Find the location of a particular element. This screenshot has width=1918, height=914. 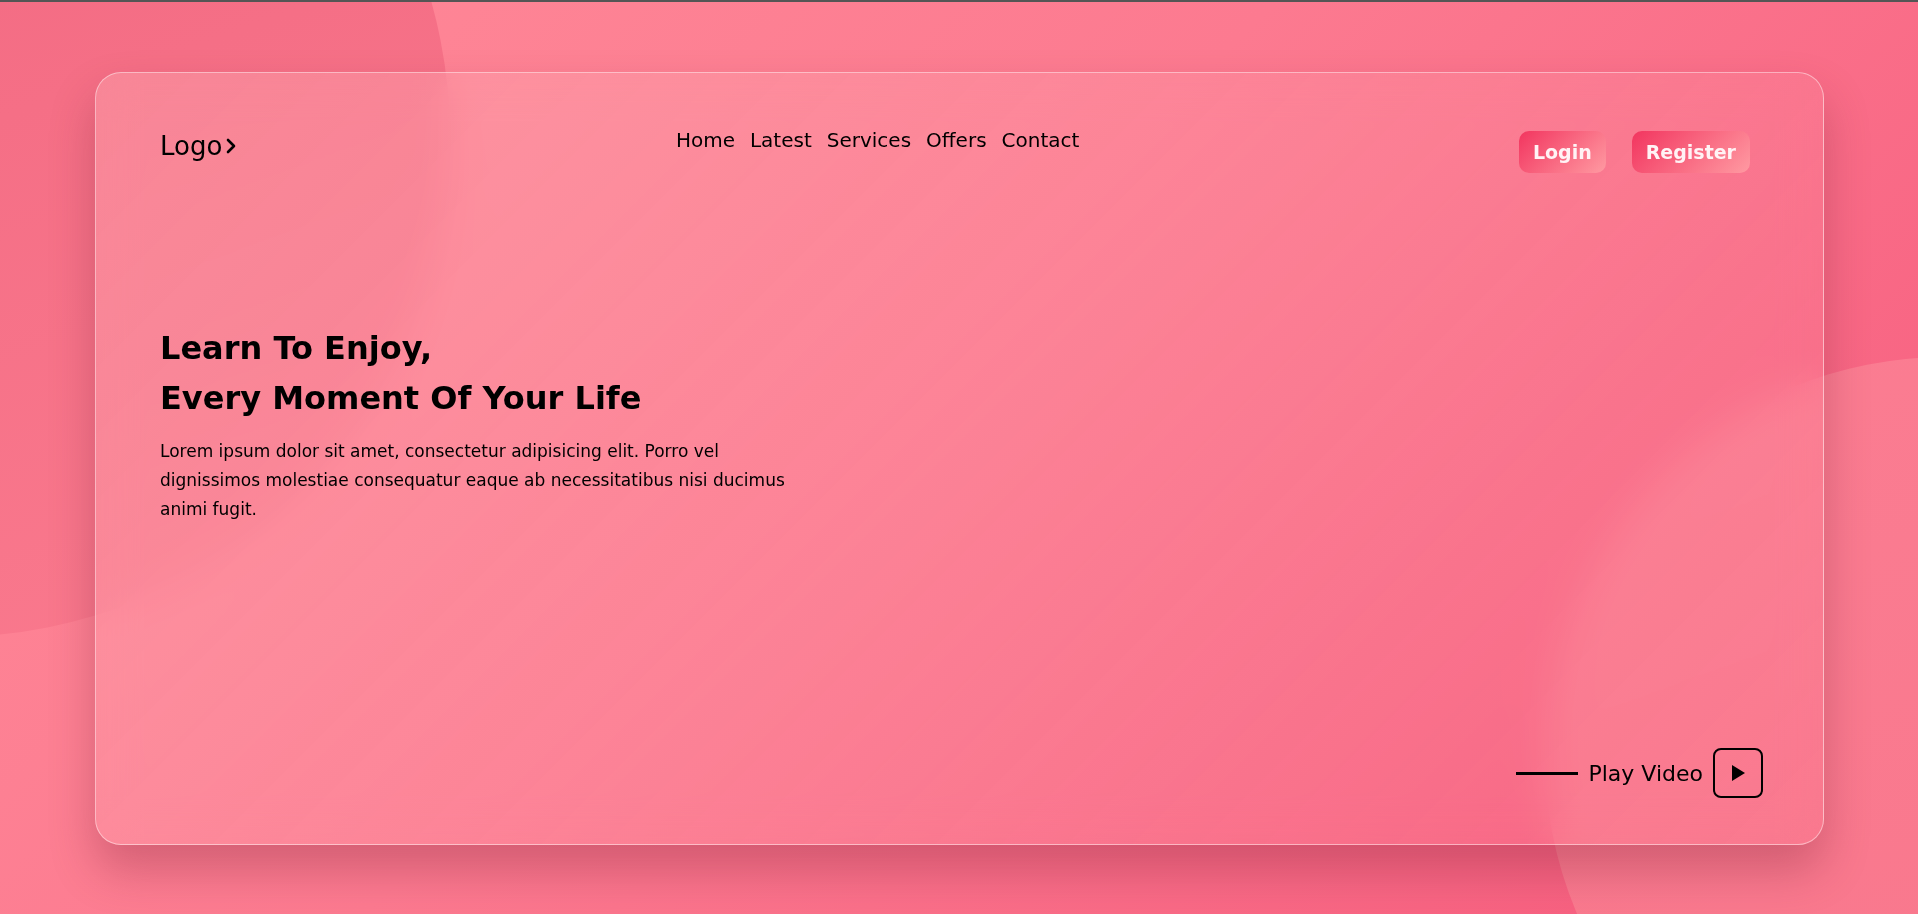

nav-link: Offers is located at coordinates (956, 140).